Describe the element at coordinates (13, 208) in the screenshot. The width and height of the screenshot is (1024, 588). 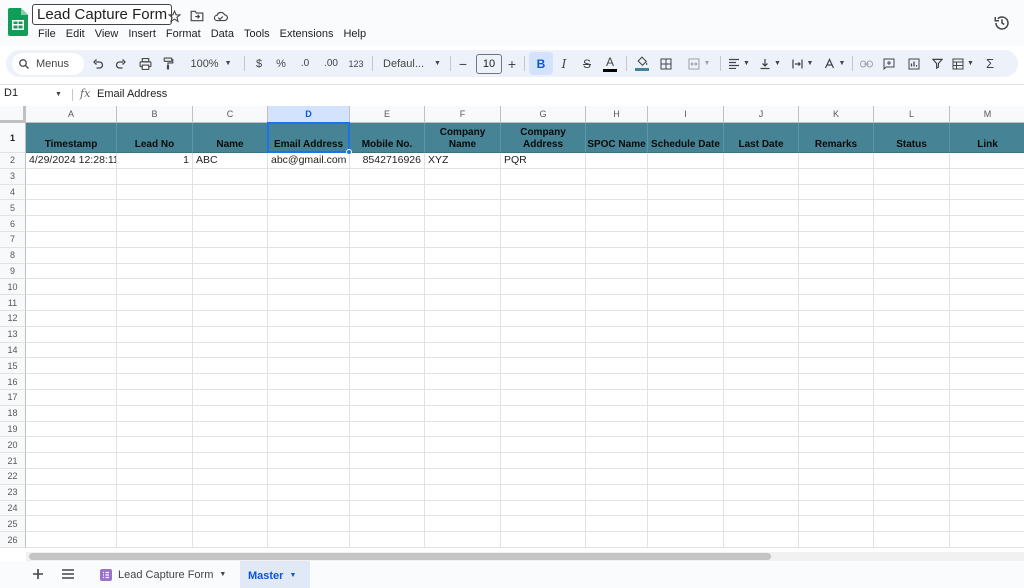
I see `row-header: 5` at that location.